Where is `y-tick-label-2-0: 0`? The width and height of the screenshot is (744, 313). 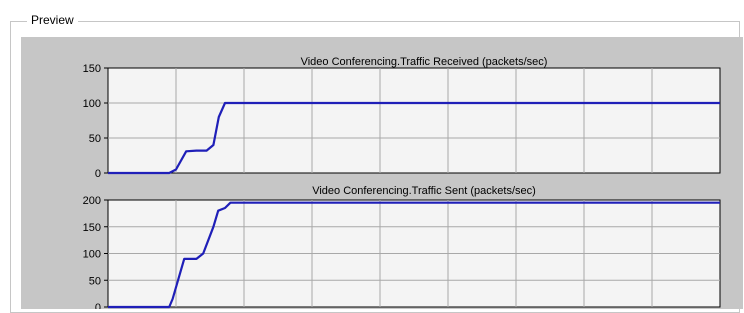 y-tick-label-2-0: 0 is located at coordinates (98, 305).